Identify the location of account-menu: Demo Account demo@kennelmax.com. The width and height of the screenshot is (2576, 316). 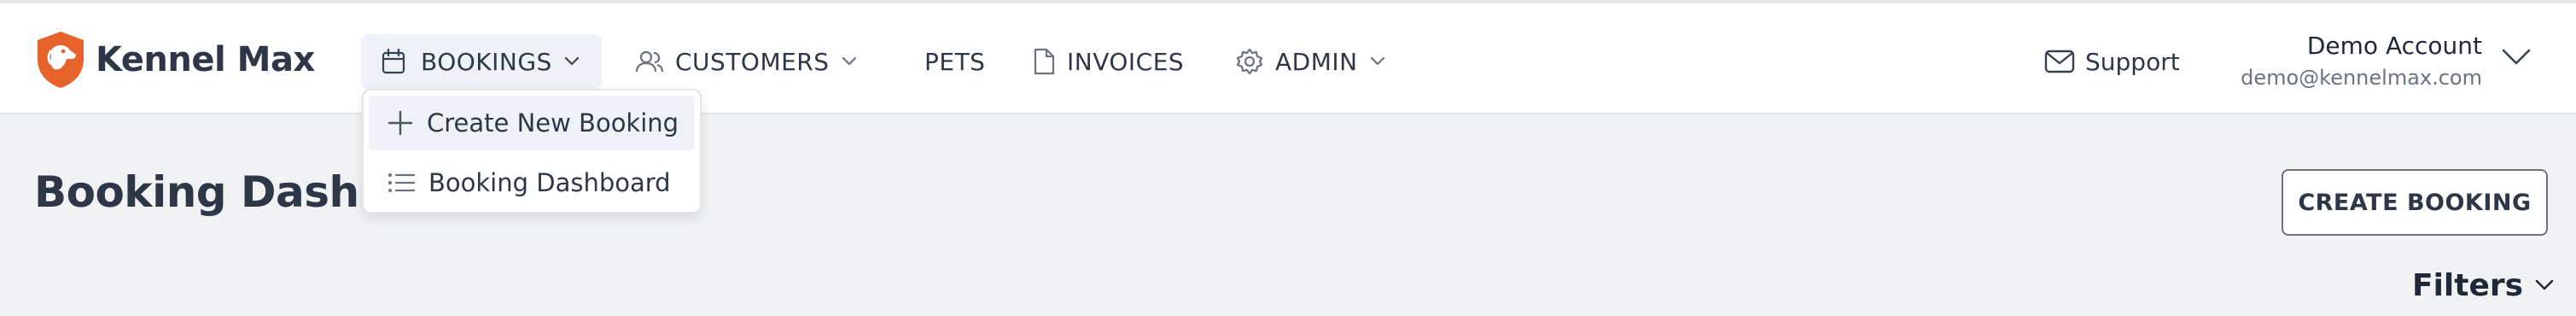
(2361, 60).